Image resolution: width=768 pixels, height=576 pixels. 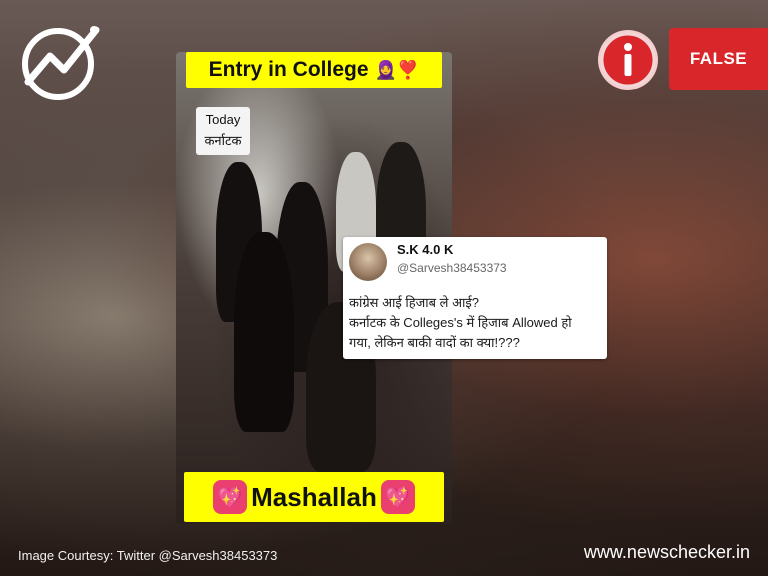 What do you see at coordinates (288, 69) in the screenshot?
I see `top-banner-text: Entry in College` at bounding box center [288, 69].